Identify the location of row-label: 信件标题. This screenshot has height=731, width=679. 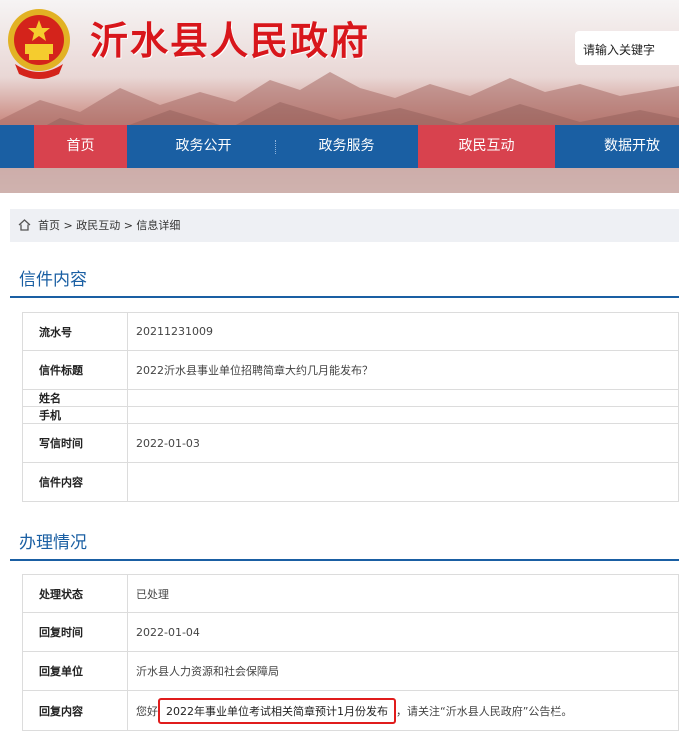
(75, 370).